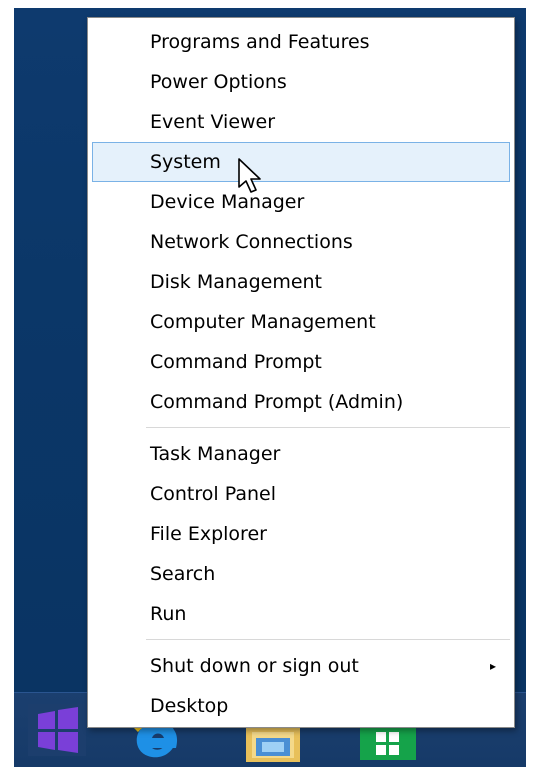  What do you see at coordinates (254, 666) in the screenshot?
I see `menu-item-label: Shut down or sign out` at bounding box center [254, 666].